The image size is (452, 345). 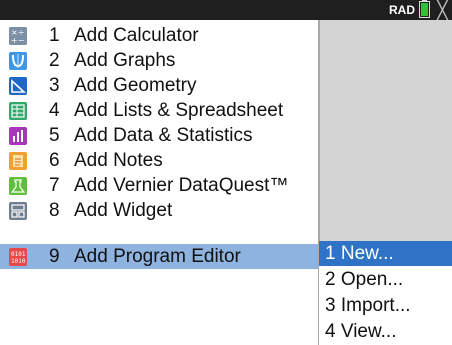 What do you see at coordinates (18, 60) in the screenshot?
I see `graphs-icon` at bounding box center [18, 60].